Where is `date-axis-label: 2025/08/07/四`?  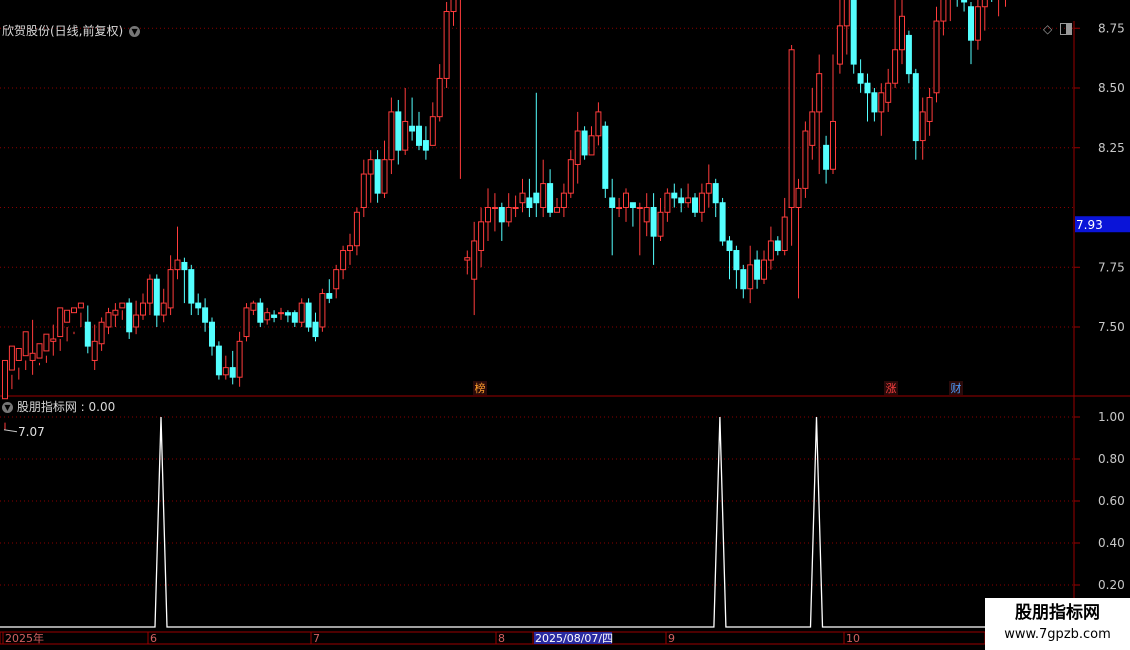
date-axis-label: 2025/08/07/四 is located at coordinates (574, 638).